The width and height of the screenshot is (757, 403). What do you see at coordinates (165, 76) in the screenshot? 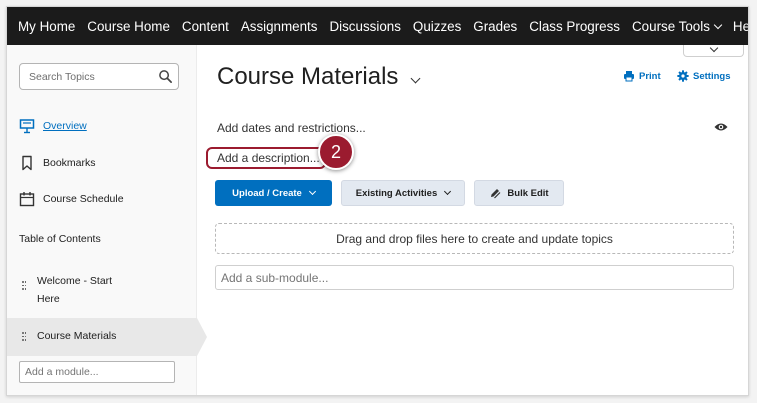
I see `search-icon` at bounding box center [165, 76].